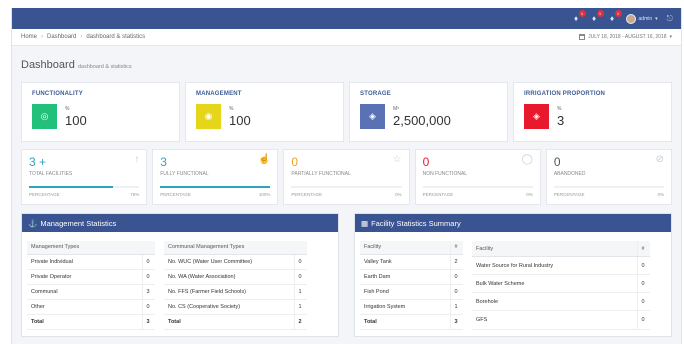  I want to click on bulb-icon: ◎, so click(44, 116).